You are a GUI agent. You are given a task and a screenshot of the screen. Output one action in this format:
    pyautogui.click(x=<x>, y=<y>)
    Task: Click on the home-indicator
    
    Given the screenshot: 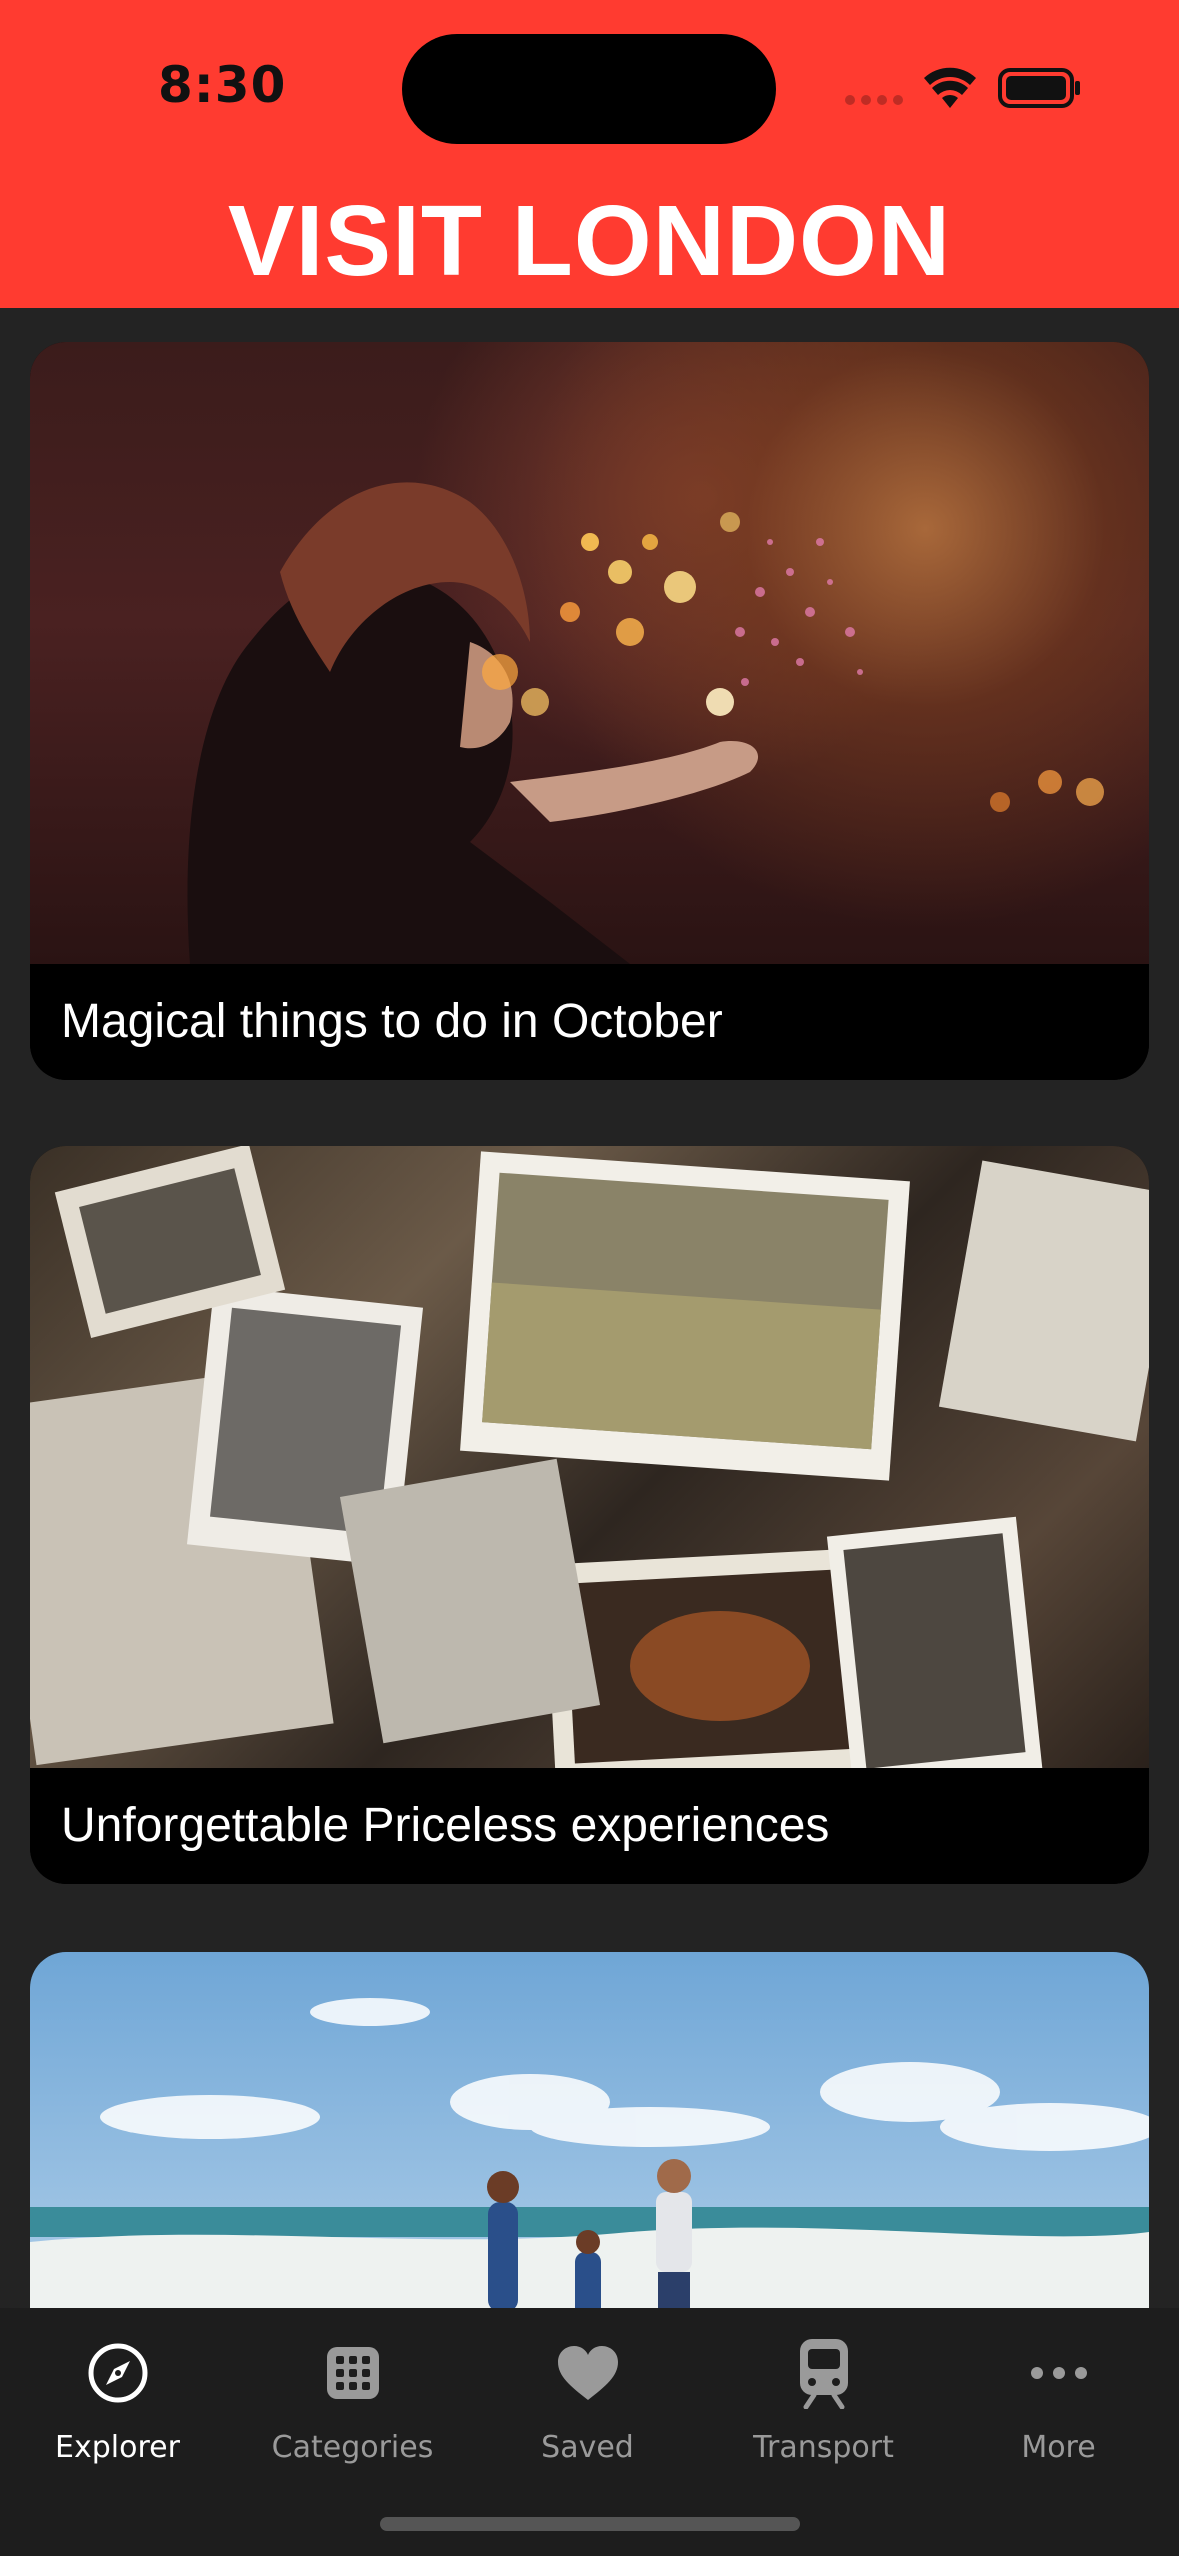 What is the action you would take?
    pyautogui.click(x=590, y=2524)
    